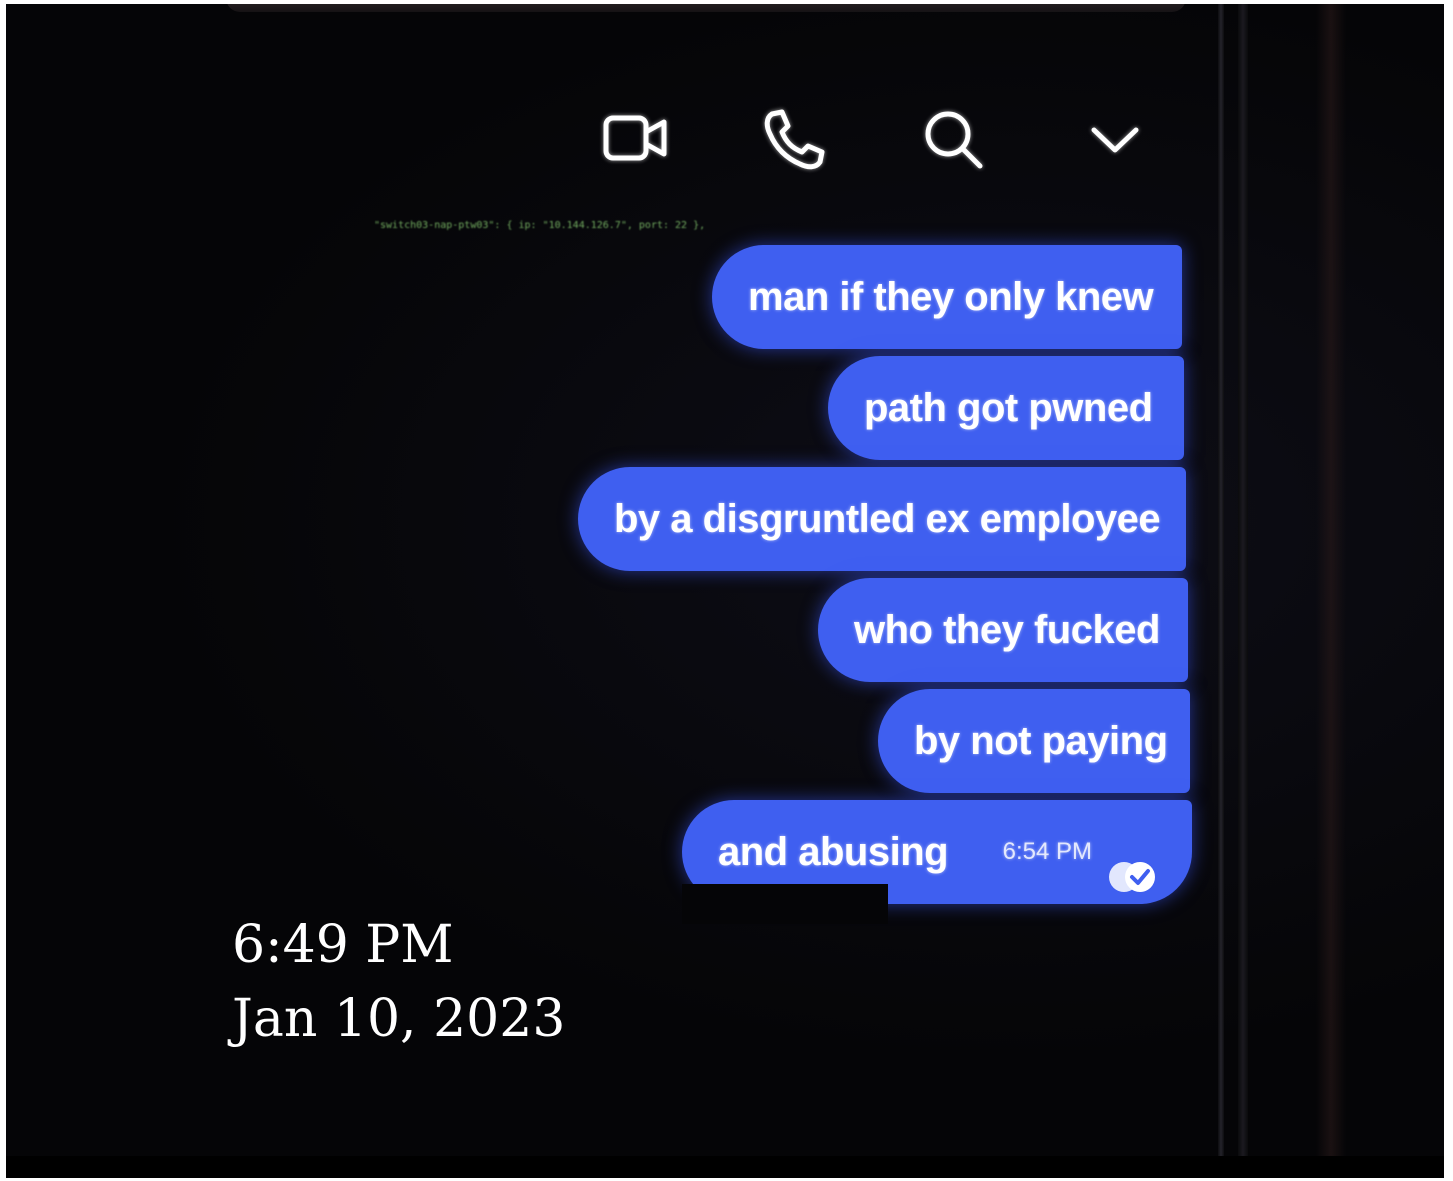  I want to click on message-bubble: by a disgruntled ex employee, so click(882, 519).